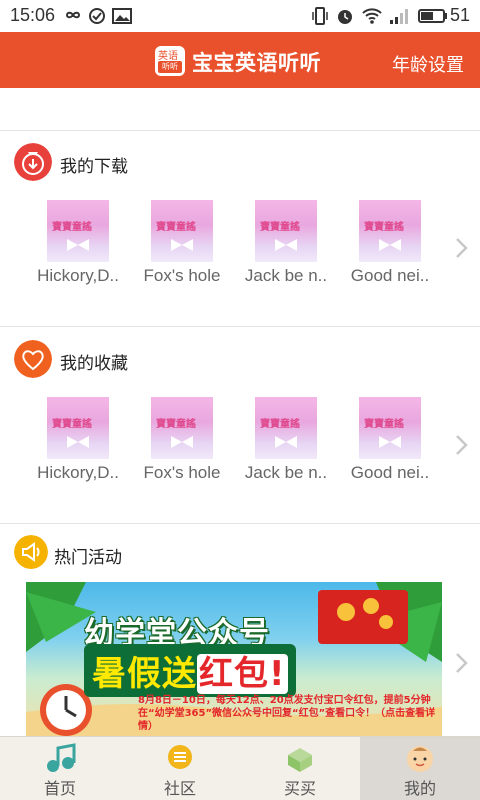  Describe the element at coordinates (240, 16) in the screenshot. I see `status-bar: 15:06 51` at that location.